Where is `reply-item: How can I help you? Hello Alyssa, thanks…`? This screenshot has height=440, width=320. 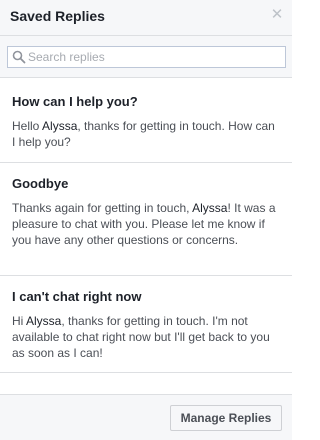 reply-item: How can I help you? Hello Alyssa, thanks… is located at coordinates (146, 122).